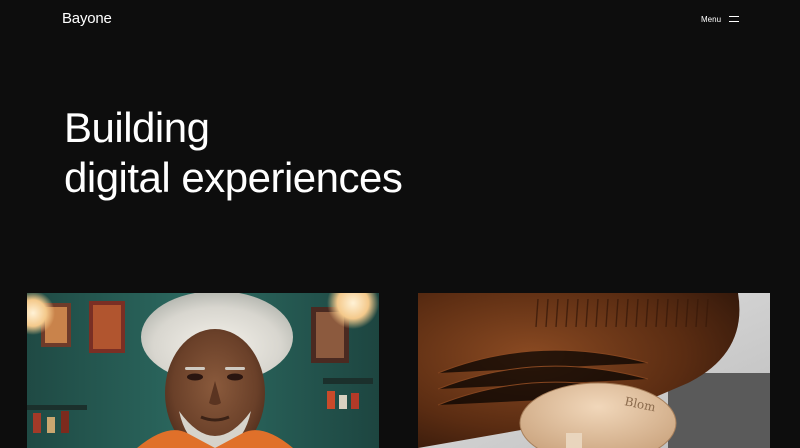  I want to click on menu-button: Menu, so click(720, 19).